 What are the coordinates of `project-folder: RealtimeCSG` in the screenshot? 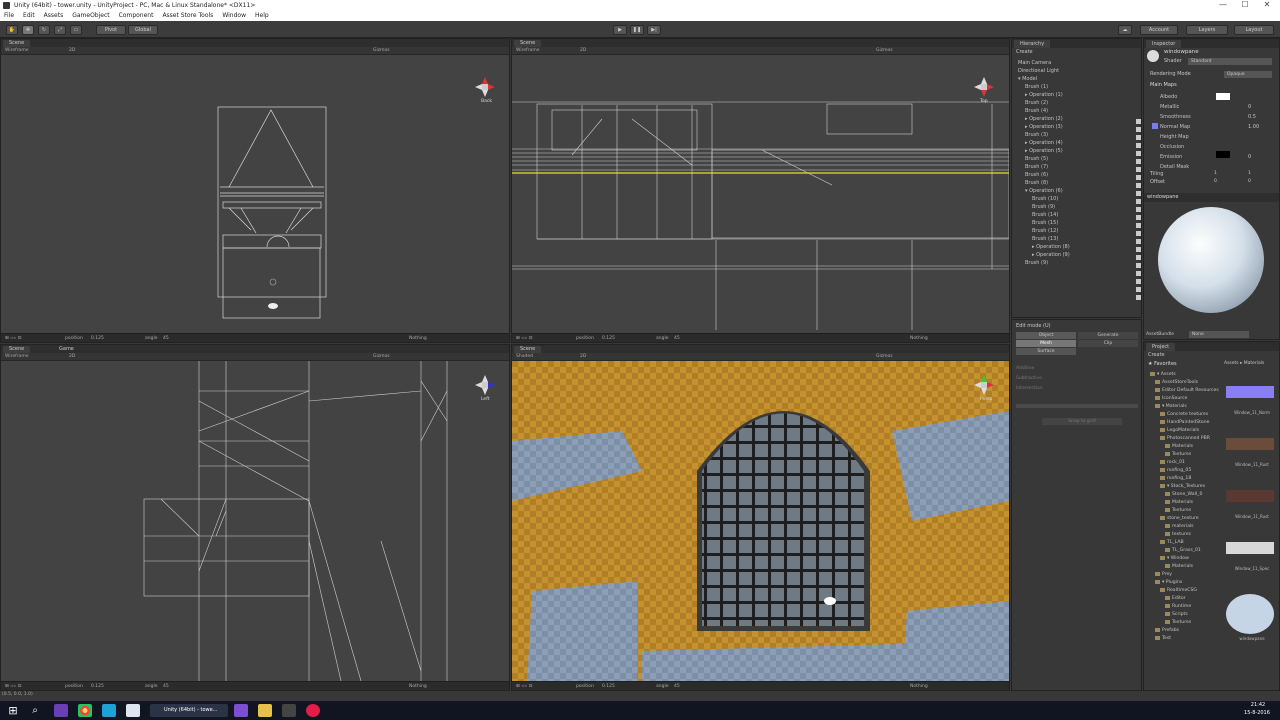 It's located at (1178, 591).